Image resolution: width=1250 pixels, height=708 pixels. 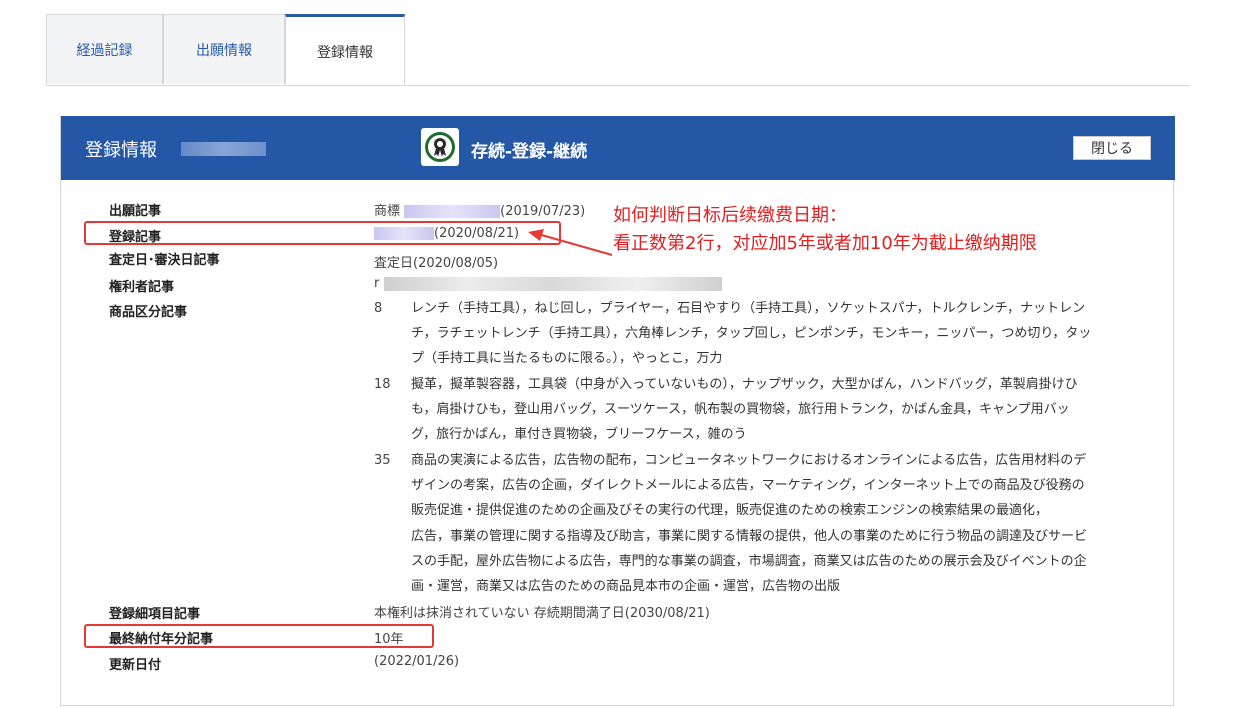 I want to click on award-medal-icon, so click(x=440, y=147).